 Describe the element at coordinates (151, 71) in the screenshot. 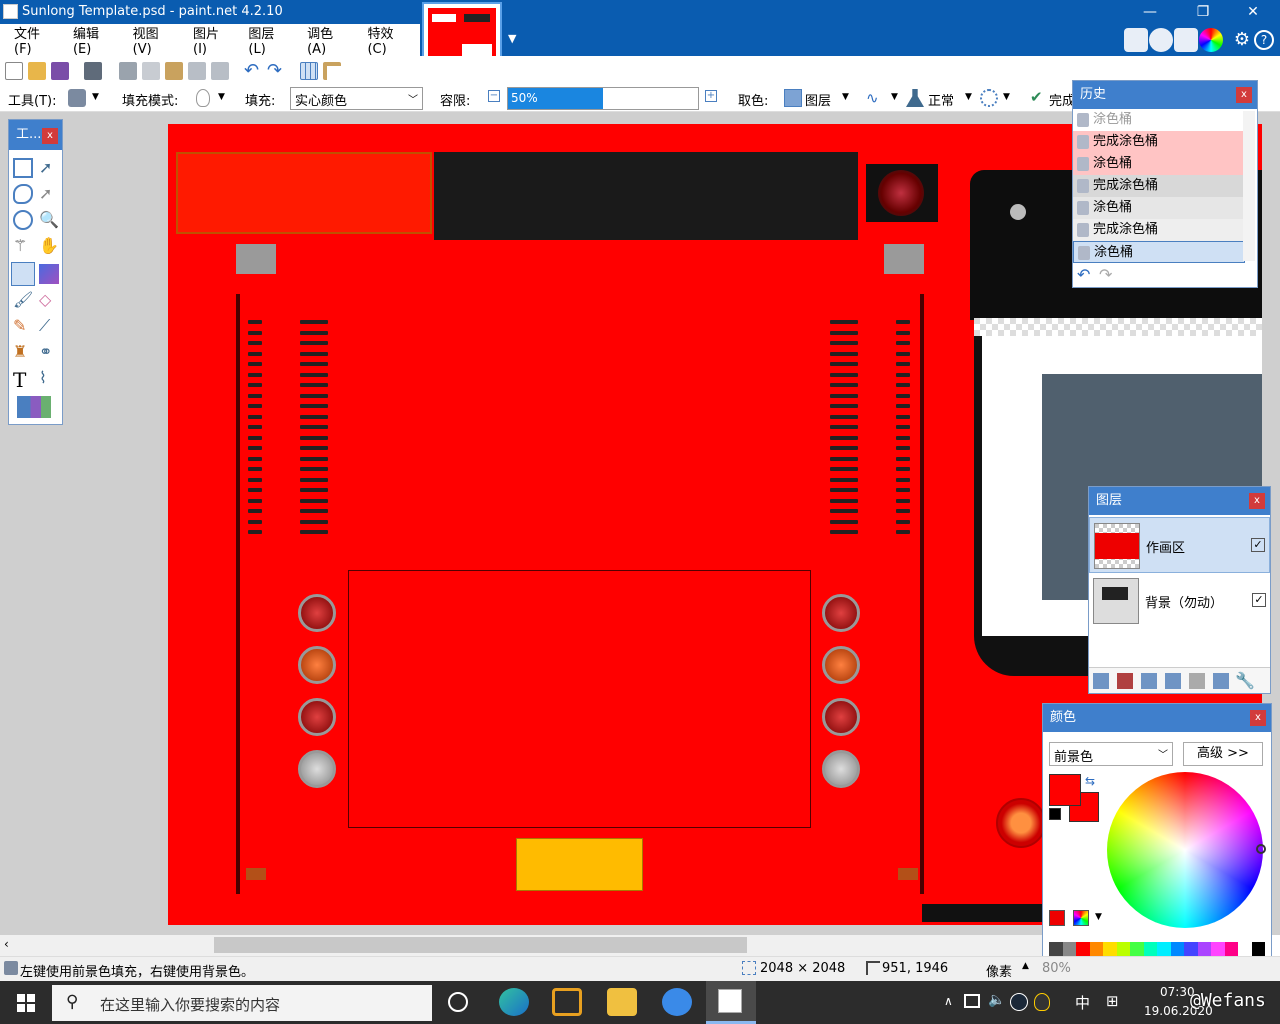

I see `copy-icon` at that location.